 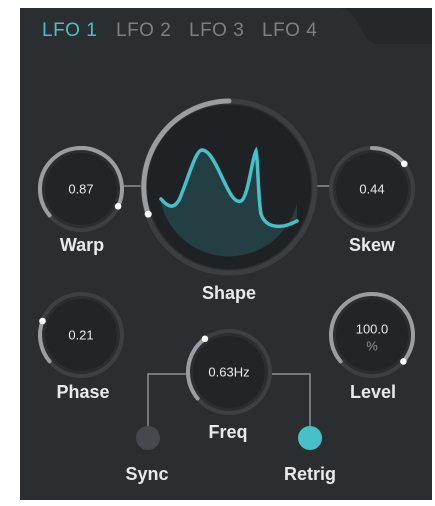 I want to click on shape-label: Shape, so click(x=229, y=293).